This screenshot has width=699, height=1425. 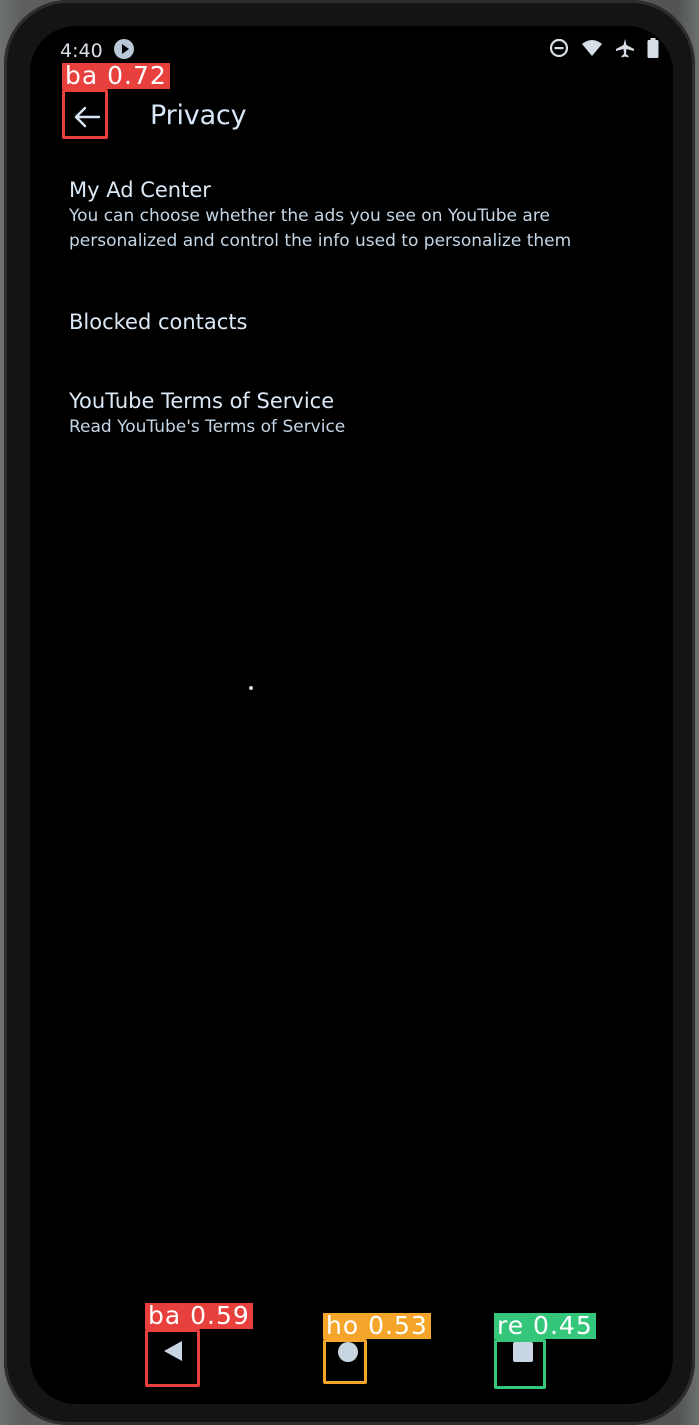 I want to click on setting-title: My Ad Center, so click(x=140, y=190).